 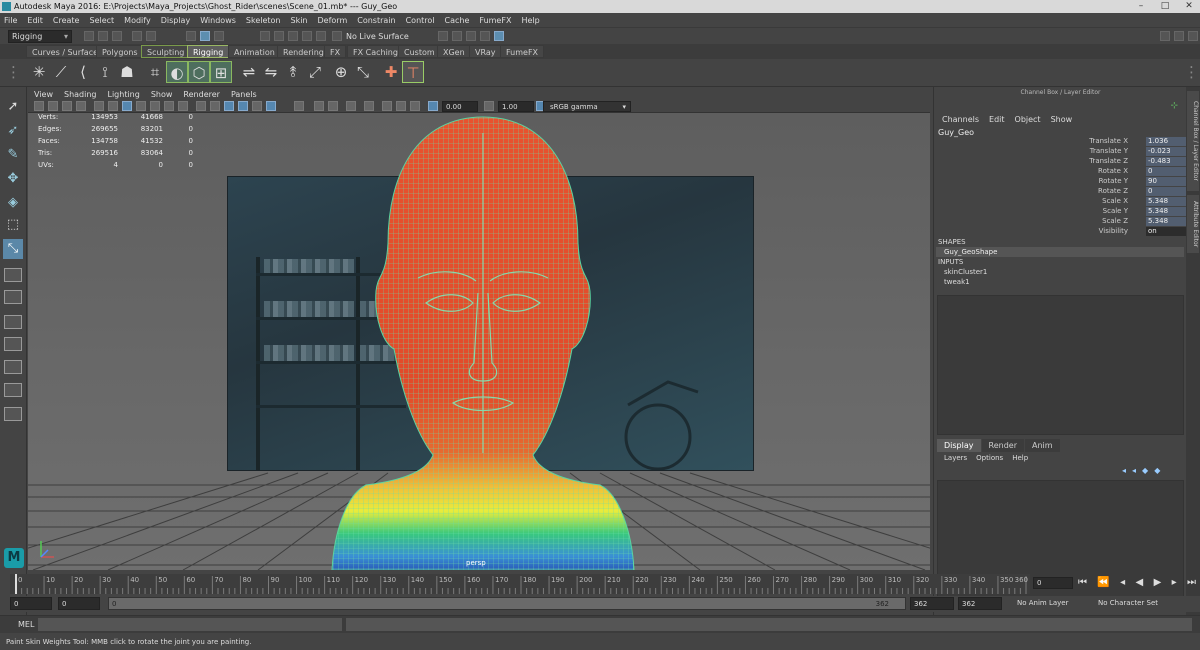 I want to click on rotate-tool-icon: ◈, so click(x=13, y=203).